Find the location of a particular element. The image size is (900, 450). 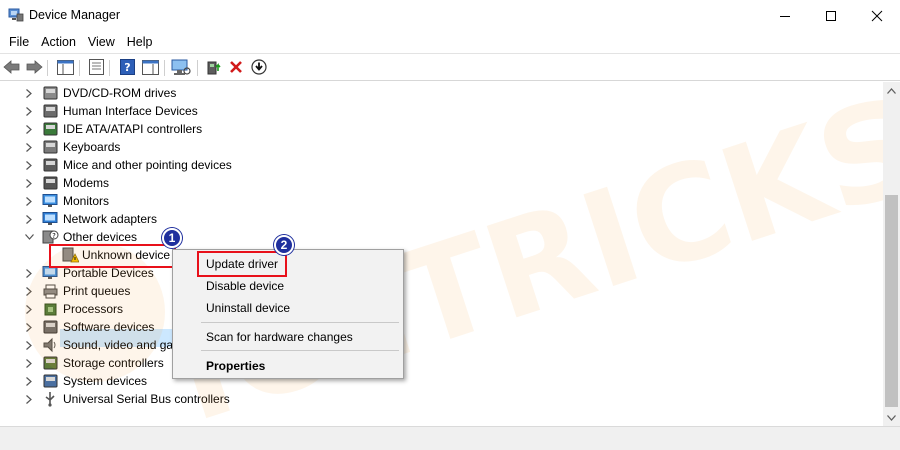

title-bar: Device Manager is located at coordinates (450, 15).